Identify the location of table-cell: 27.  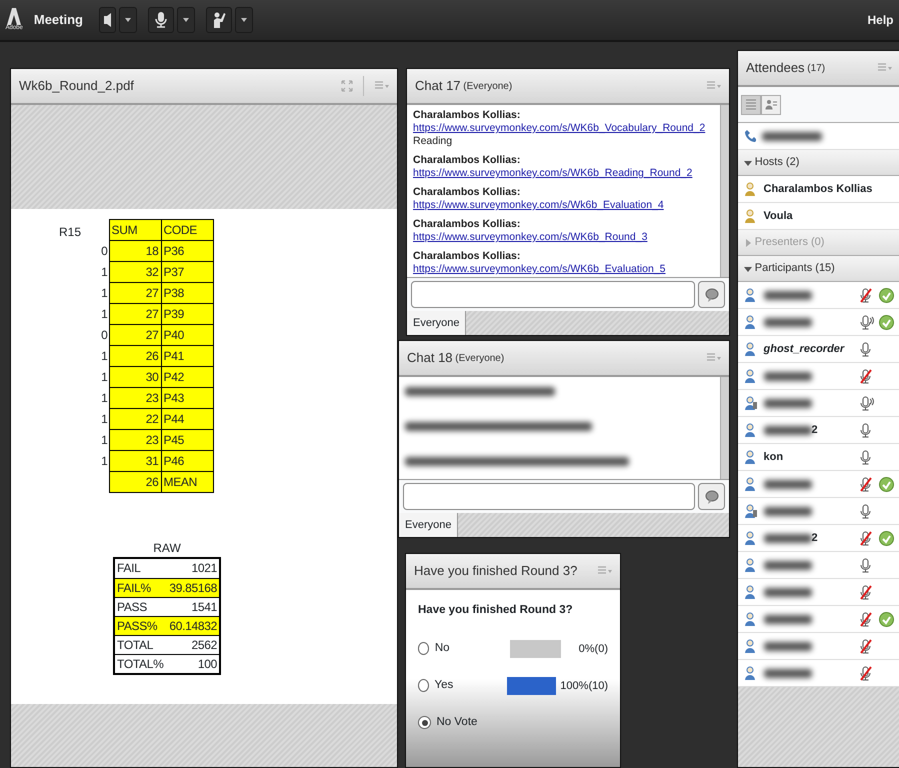
(135, 293).